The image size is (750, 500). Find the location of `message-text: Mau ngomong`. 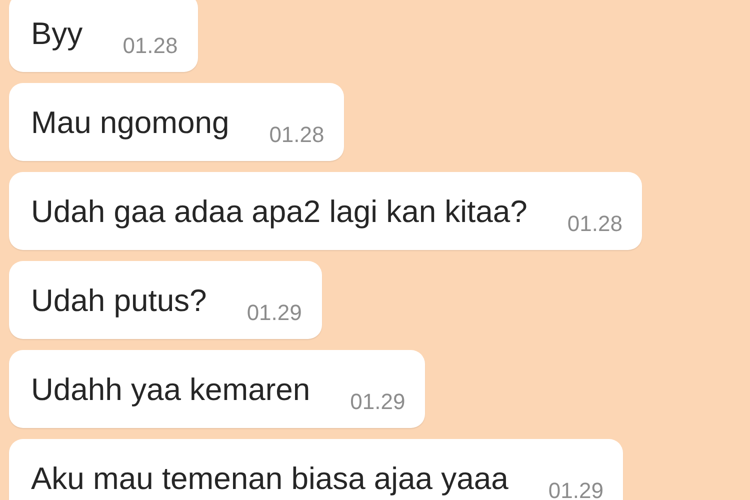

message-text: Mau ngomong is located at coordinates (130, 123).